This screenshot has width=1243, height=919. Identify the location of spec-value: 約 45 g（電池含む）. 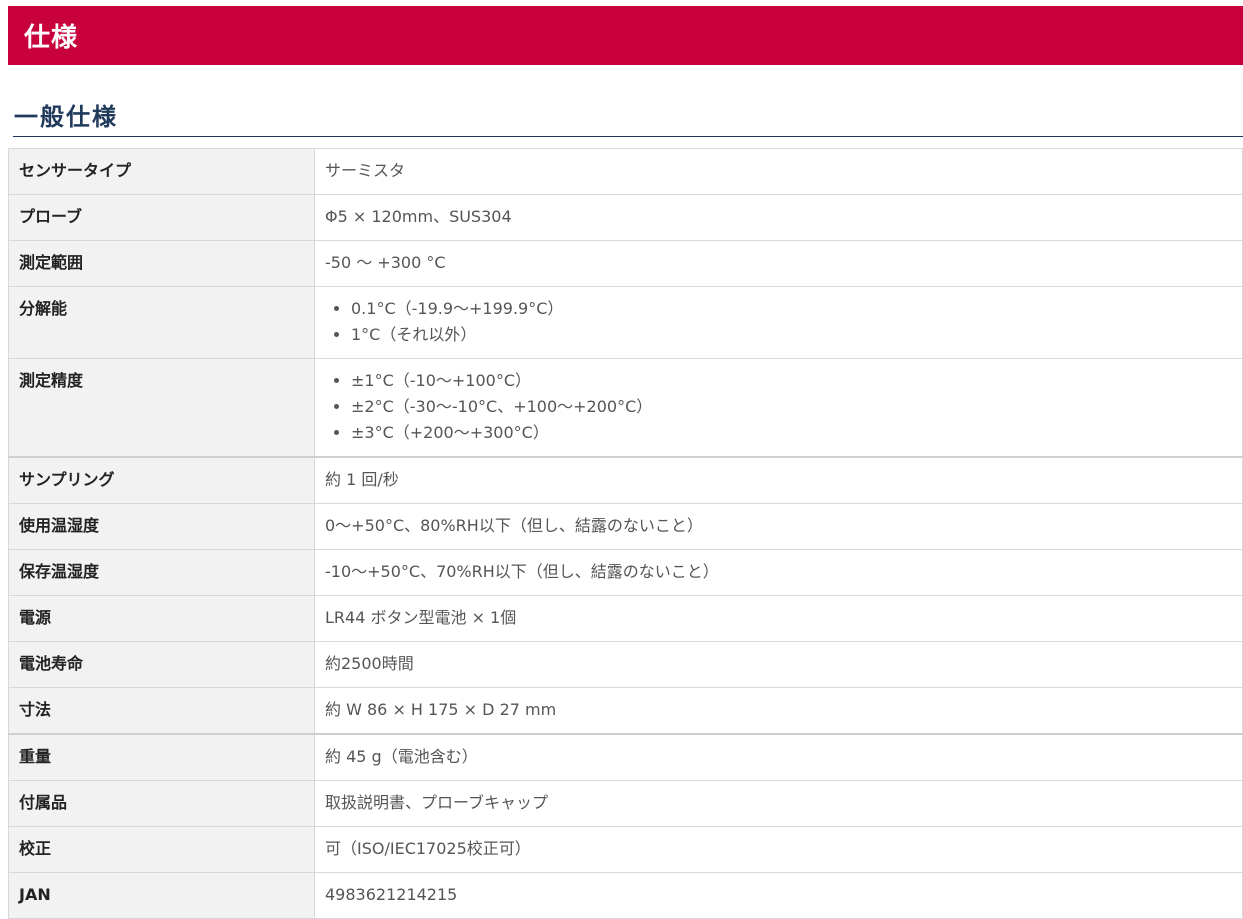
(778, 757).